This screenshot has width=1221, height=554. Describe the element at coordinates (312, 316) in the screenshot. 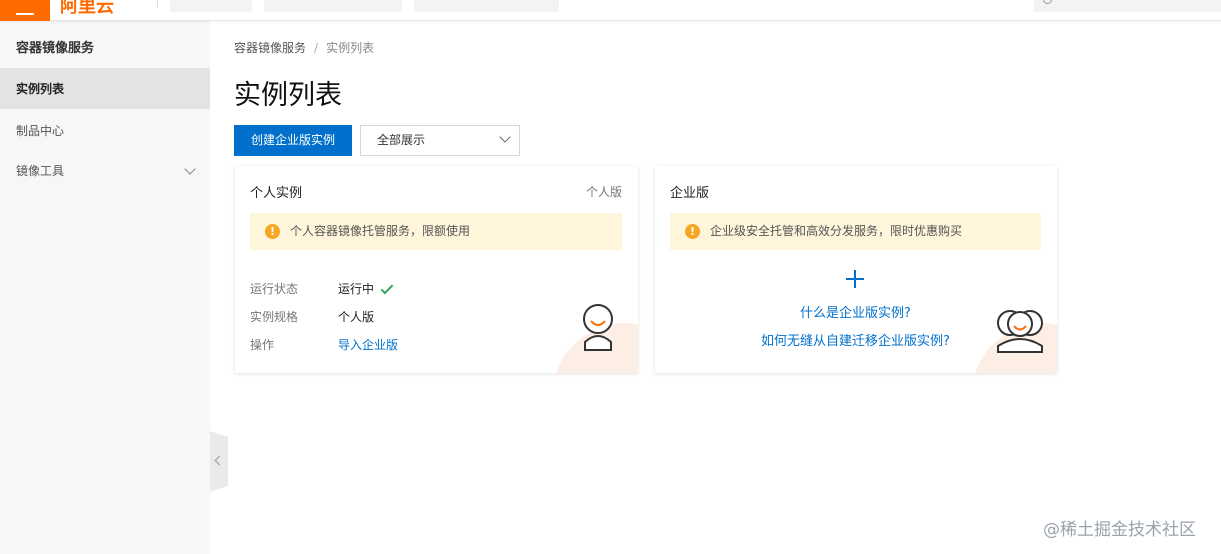

I see `spec-row: 实例规格 个人版` at that location.